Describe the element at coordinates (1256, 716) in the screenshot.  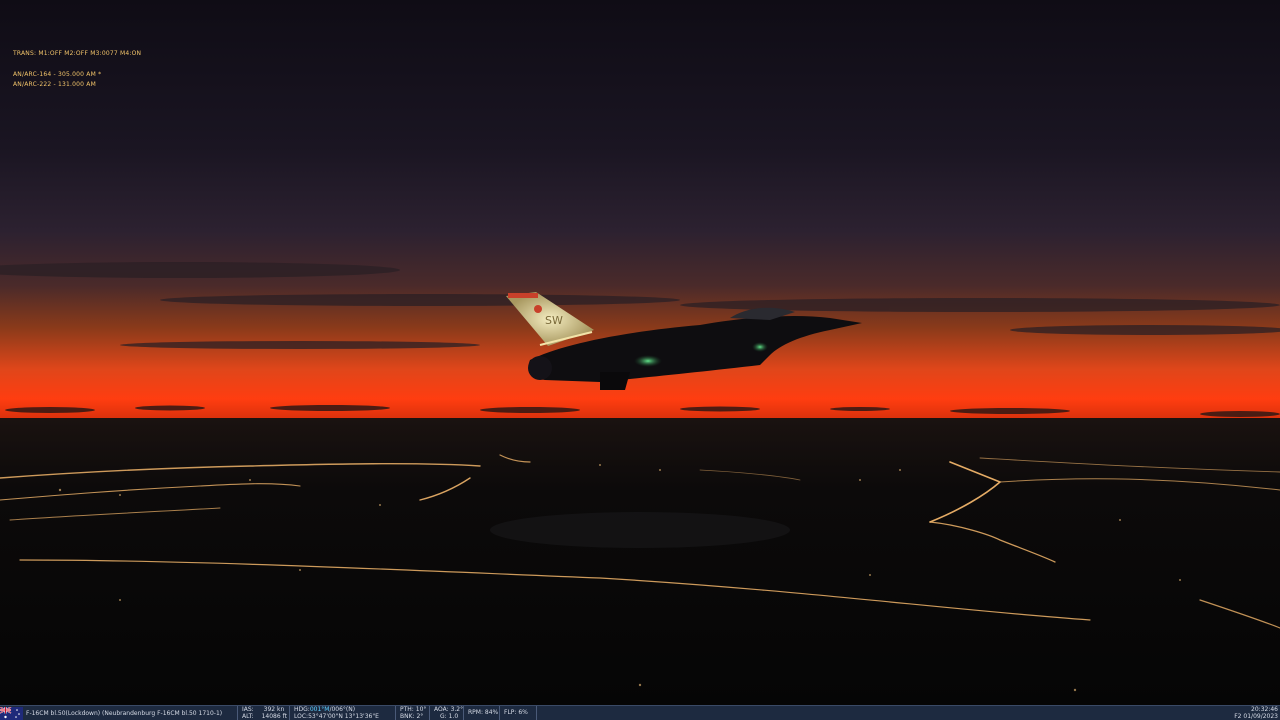
I see `date-readout: F2 01/09/2023` at that location.